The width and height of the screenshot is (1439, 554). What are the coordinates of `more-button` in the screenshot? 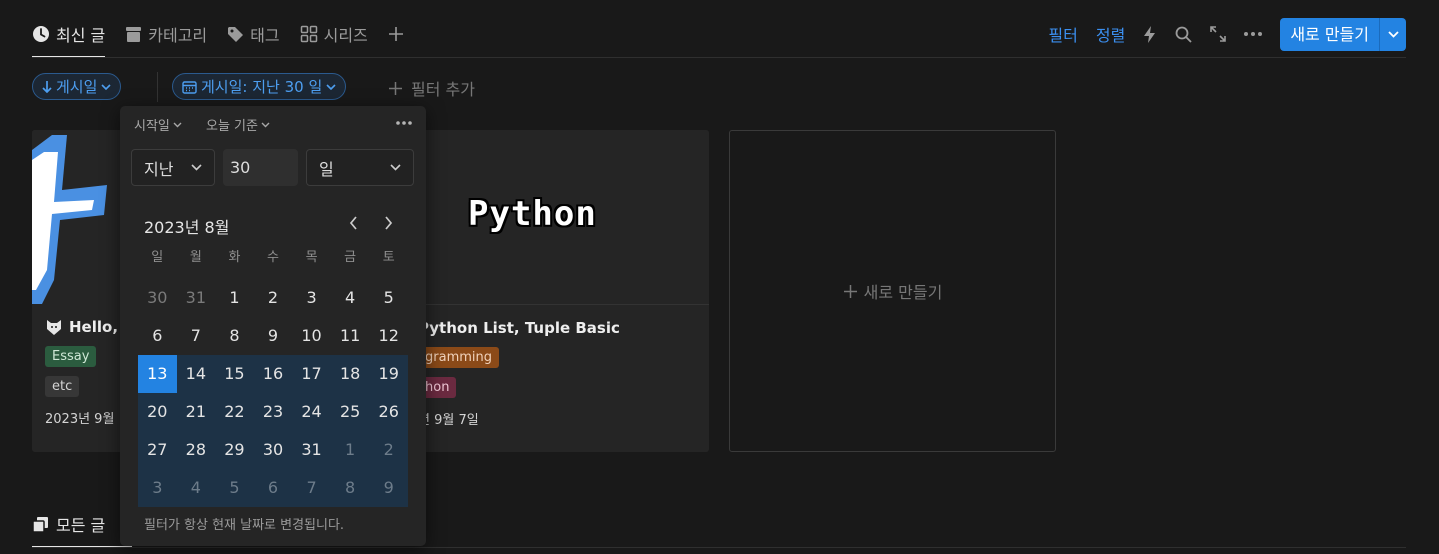 It's located at (1253, 34).